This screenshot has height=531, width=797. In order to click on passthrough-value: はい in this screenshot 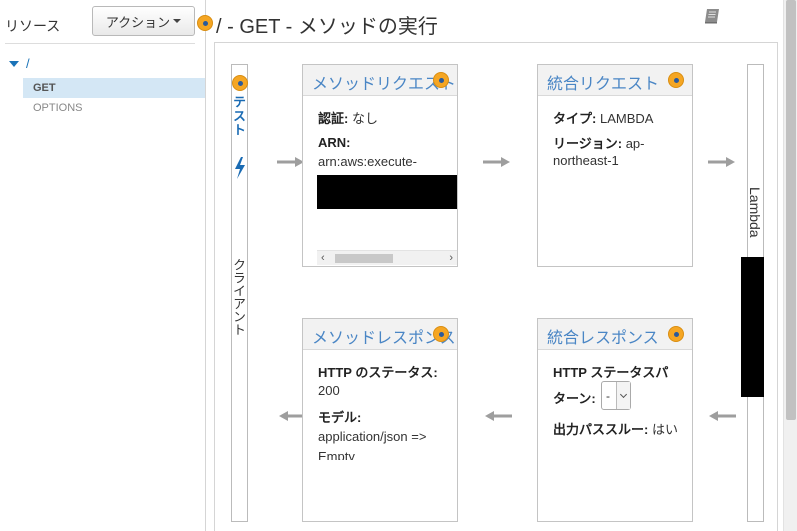, I will do `click(664, 429)`.